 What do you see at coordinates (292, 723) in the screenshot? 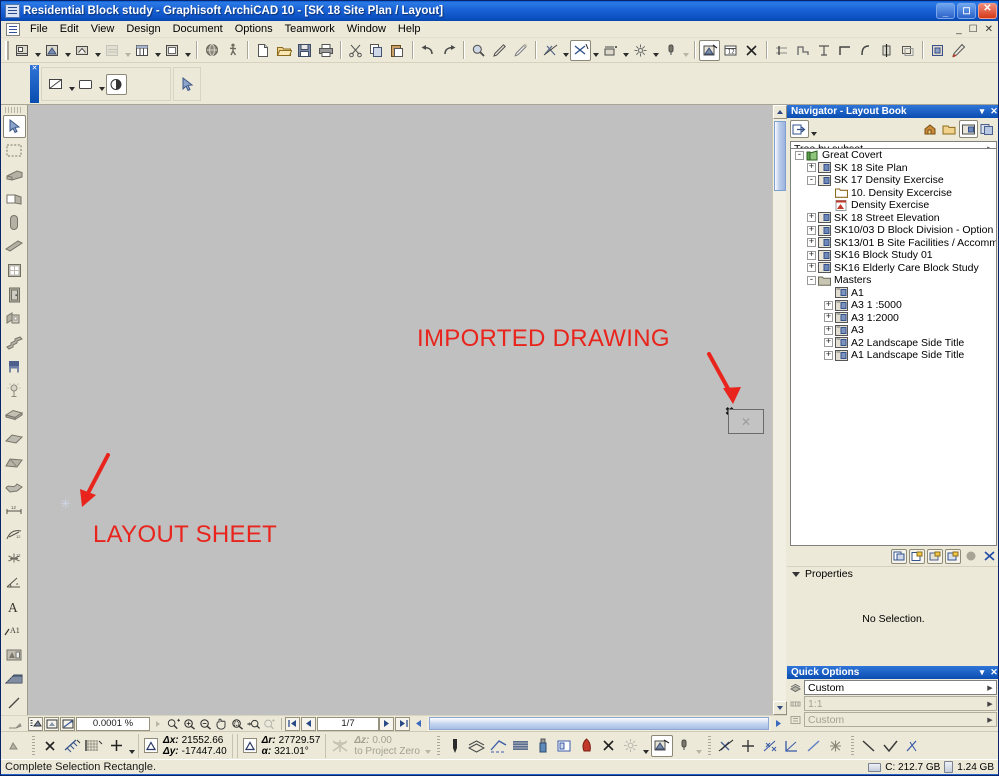
I see `first-page-icon` at bounding box center [292, 723].